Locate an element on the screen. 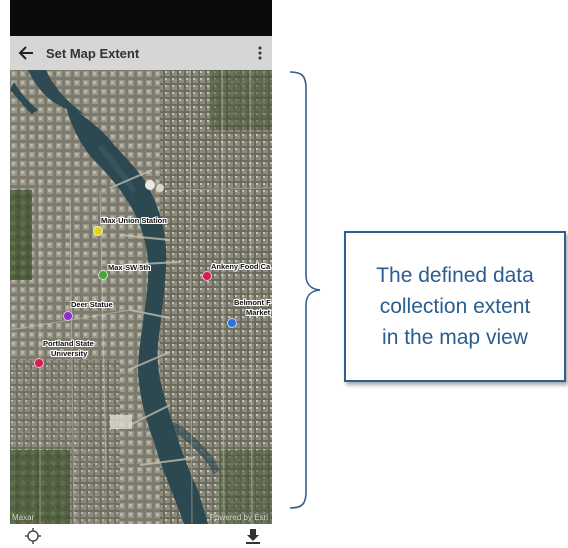 The image size is (568, 548). callout-line-2: collection extent is located at coordinates (455, 306).